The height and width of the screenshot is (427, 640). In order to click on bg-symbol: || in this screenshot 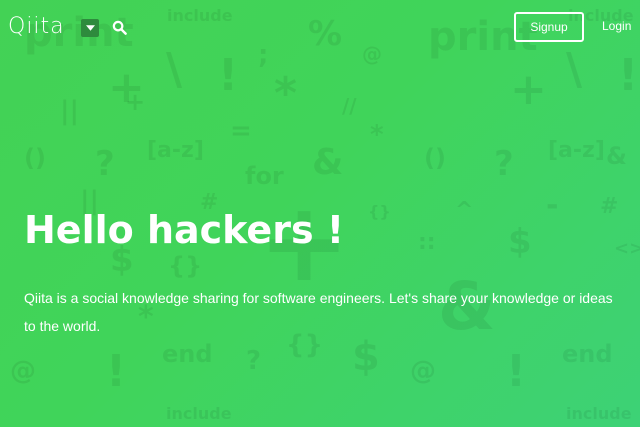, I will do `click(69, 111)`.